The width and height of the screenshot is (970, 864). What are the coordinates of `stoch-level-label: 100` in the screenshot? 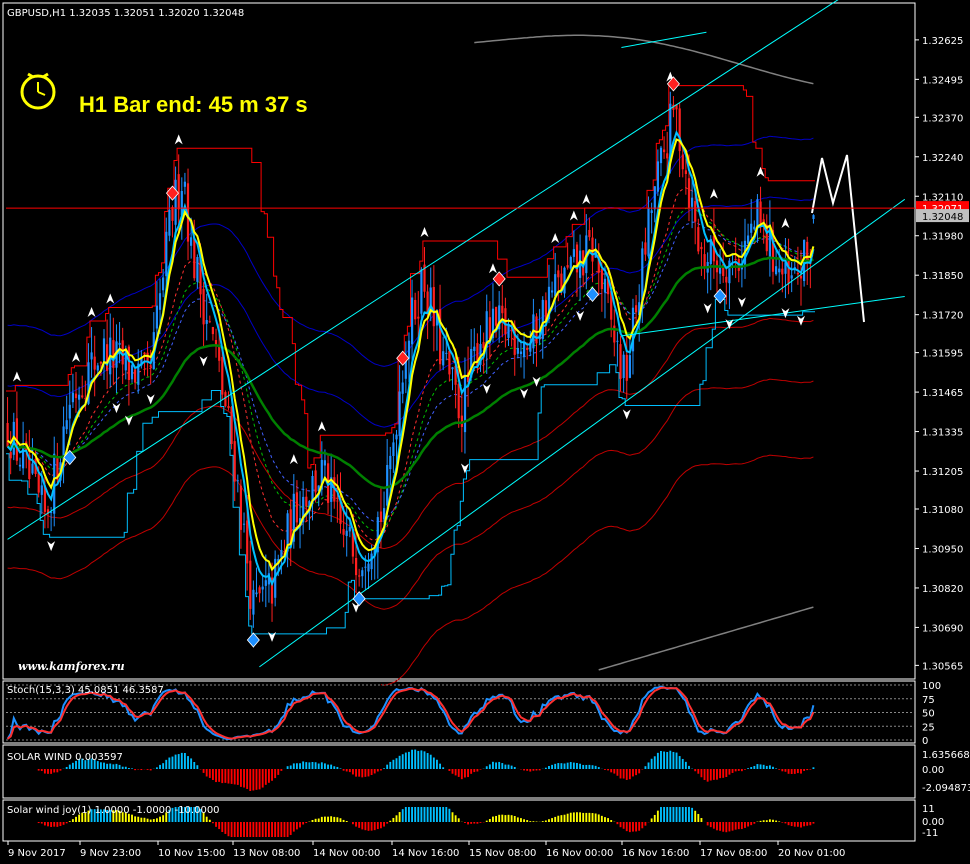 It's located at (931, 686).